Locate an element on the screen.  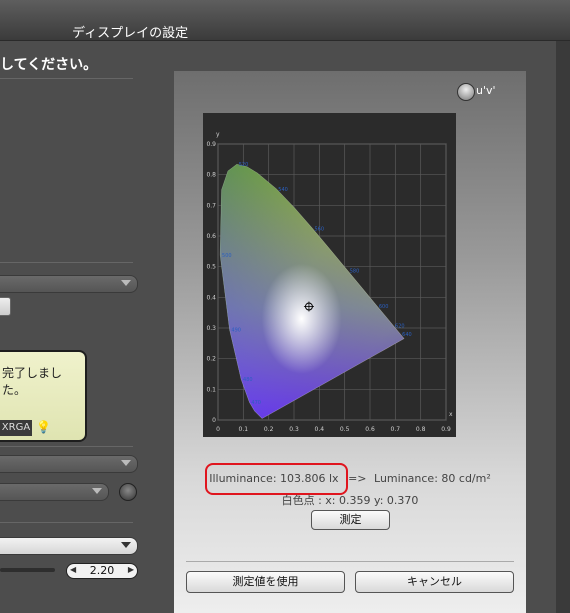
luminance-value: Luminance: 80 cd/m² is located at coordinates (432, 478).